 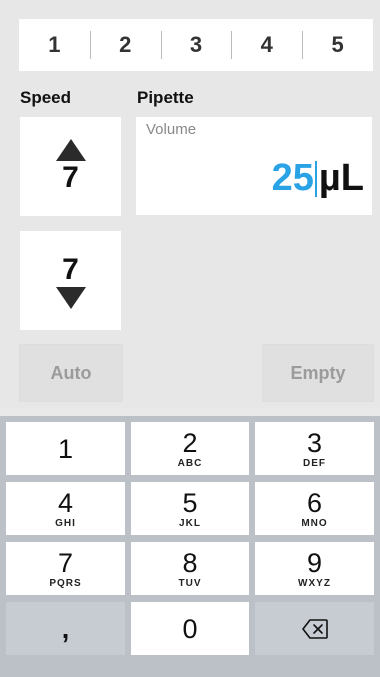 I want to click on key-decimal-label: ,, so click(x=65, y=628).